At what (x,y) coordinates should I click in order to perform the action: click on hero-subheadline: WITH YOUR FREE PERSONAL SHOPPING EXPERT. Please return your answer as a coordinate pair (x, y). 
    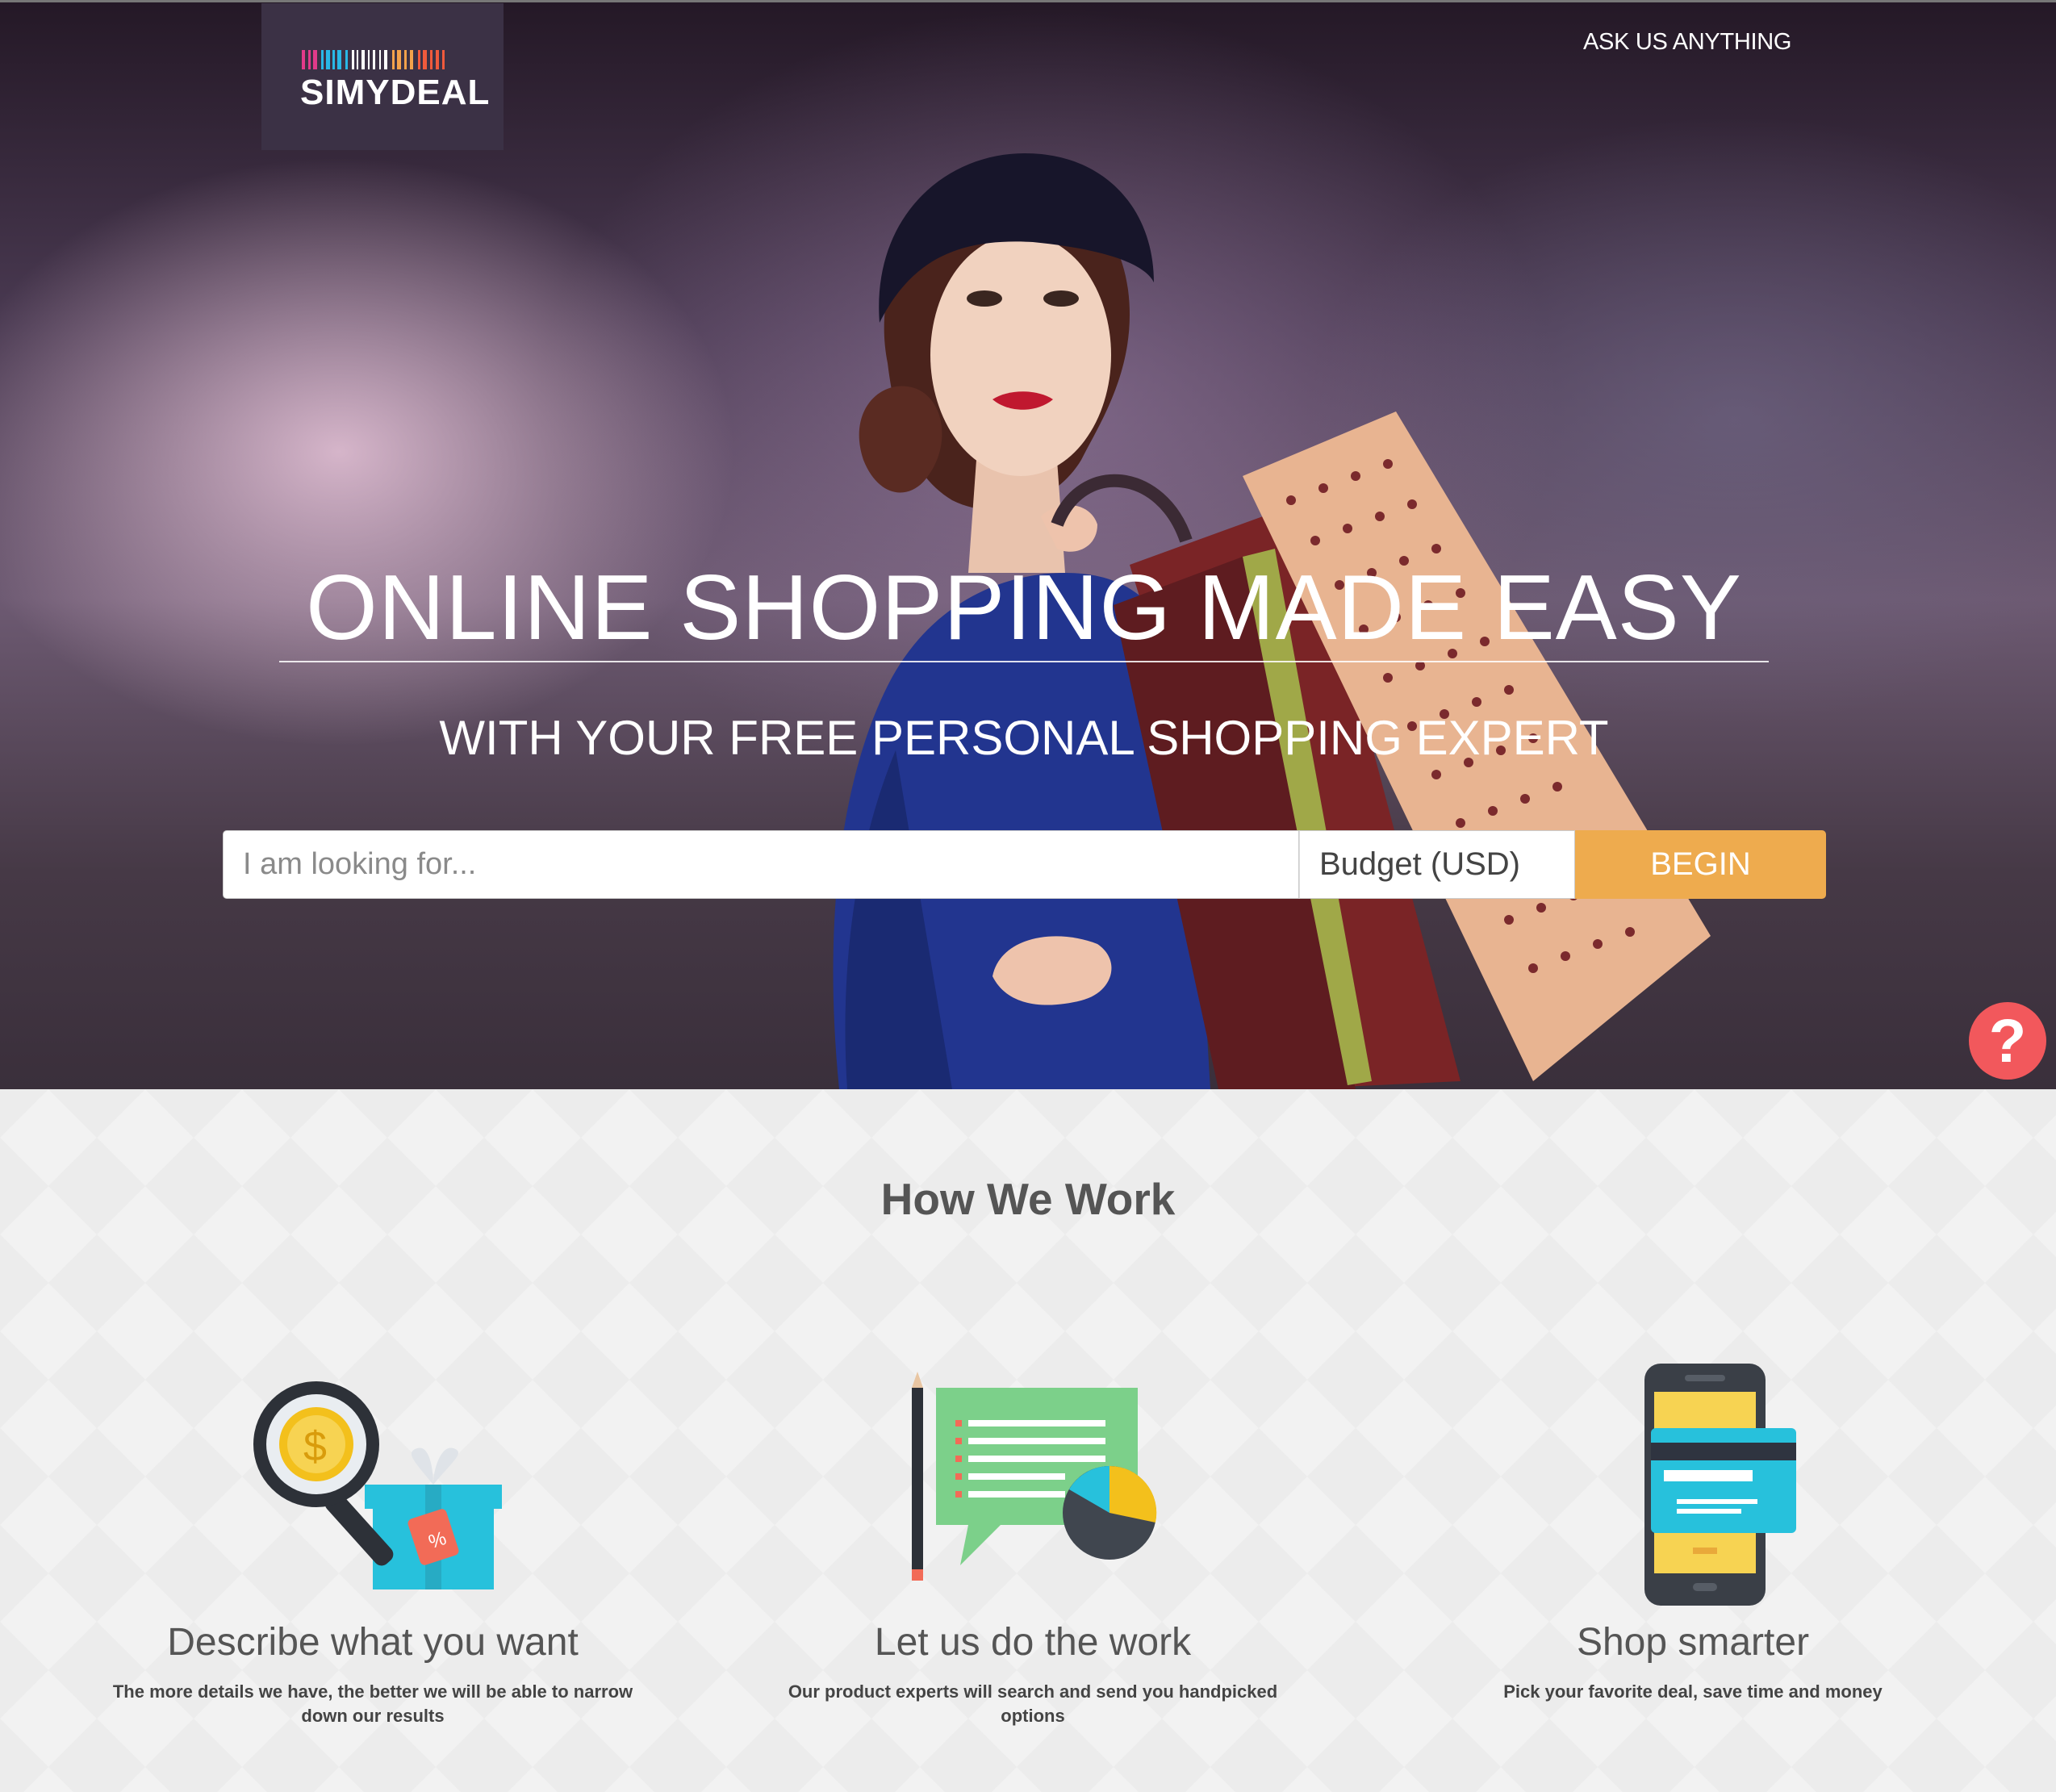
    Looking at the image, I should click on (1024, 738).